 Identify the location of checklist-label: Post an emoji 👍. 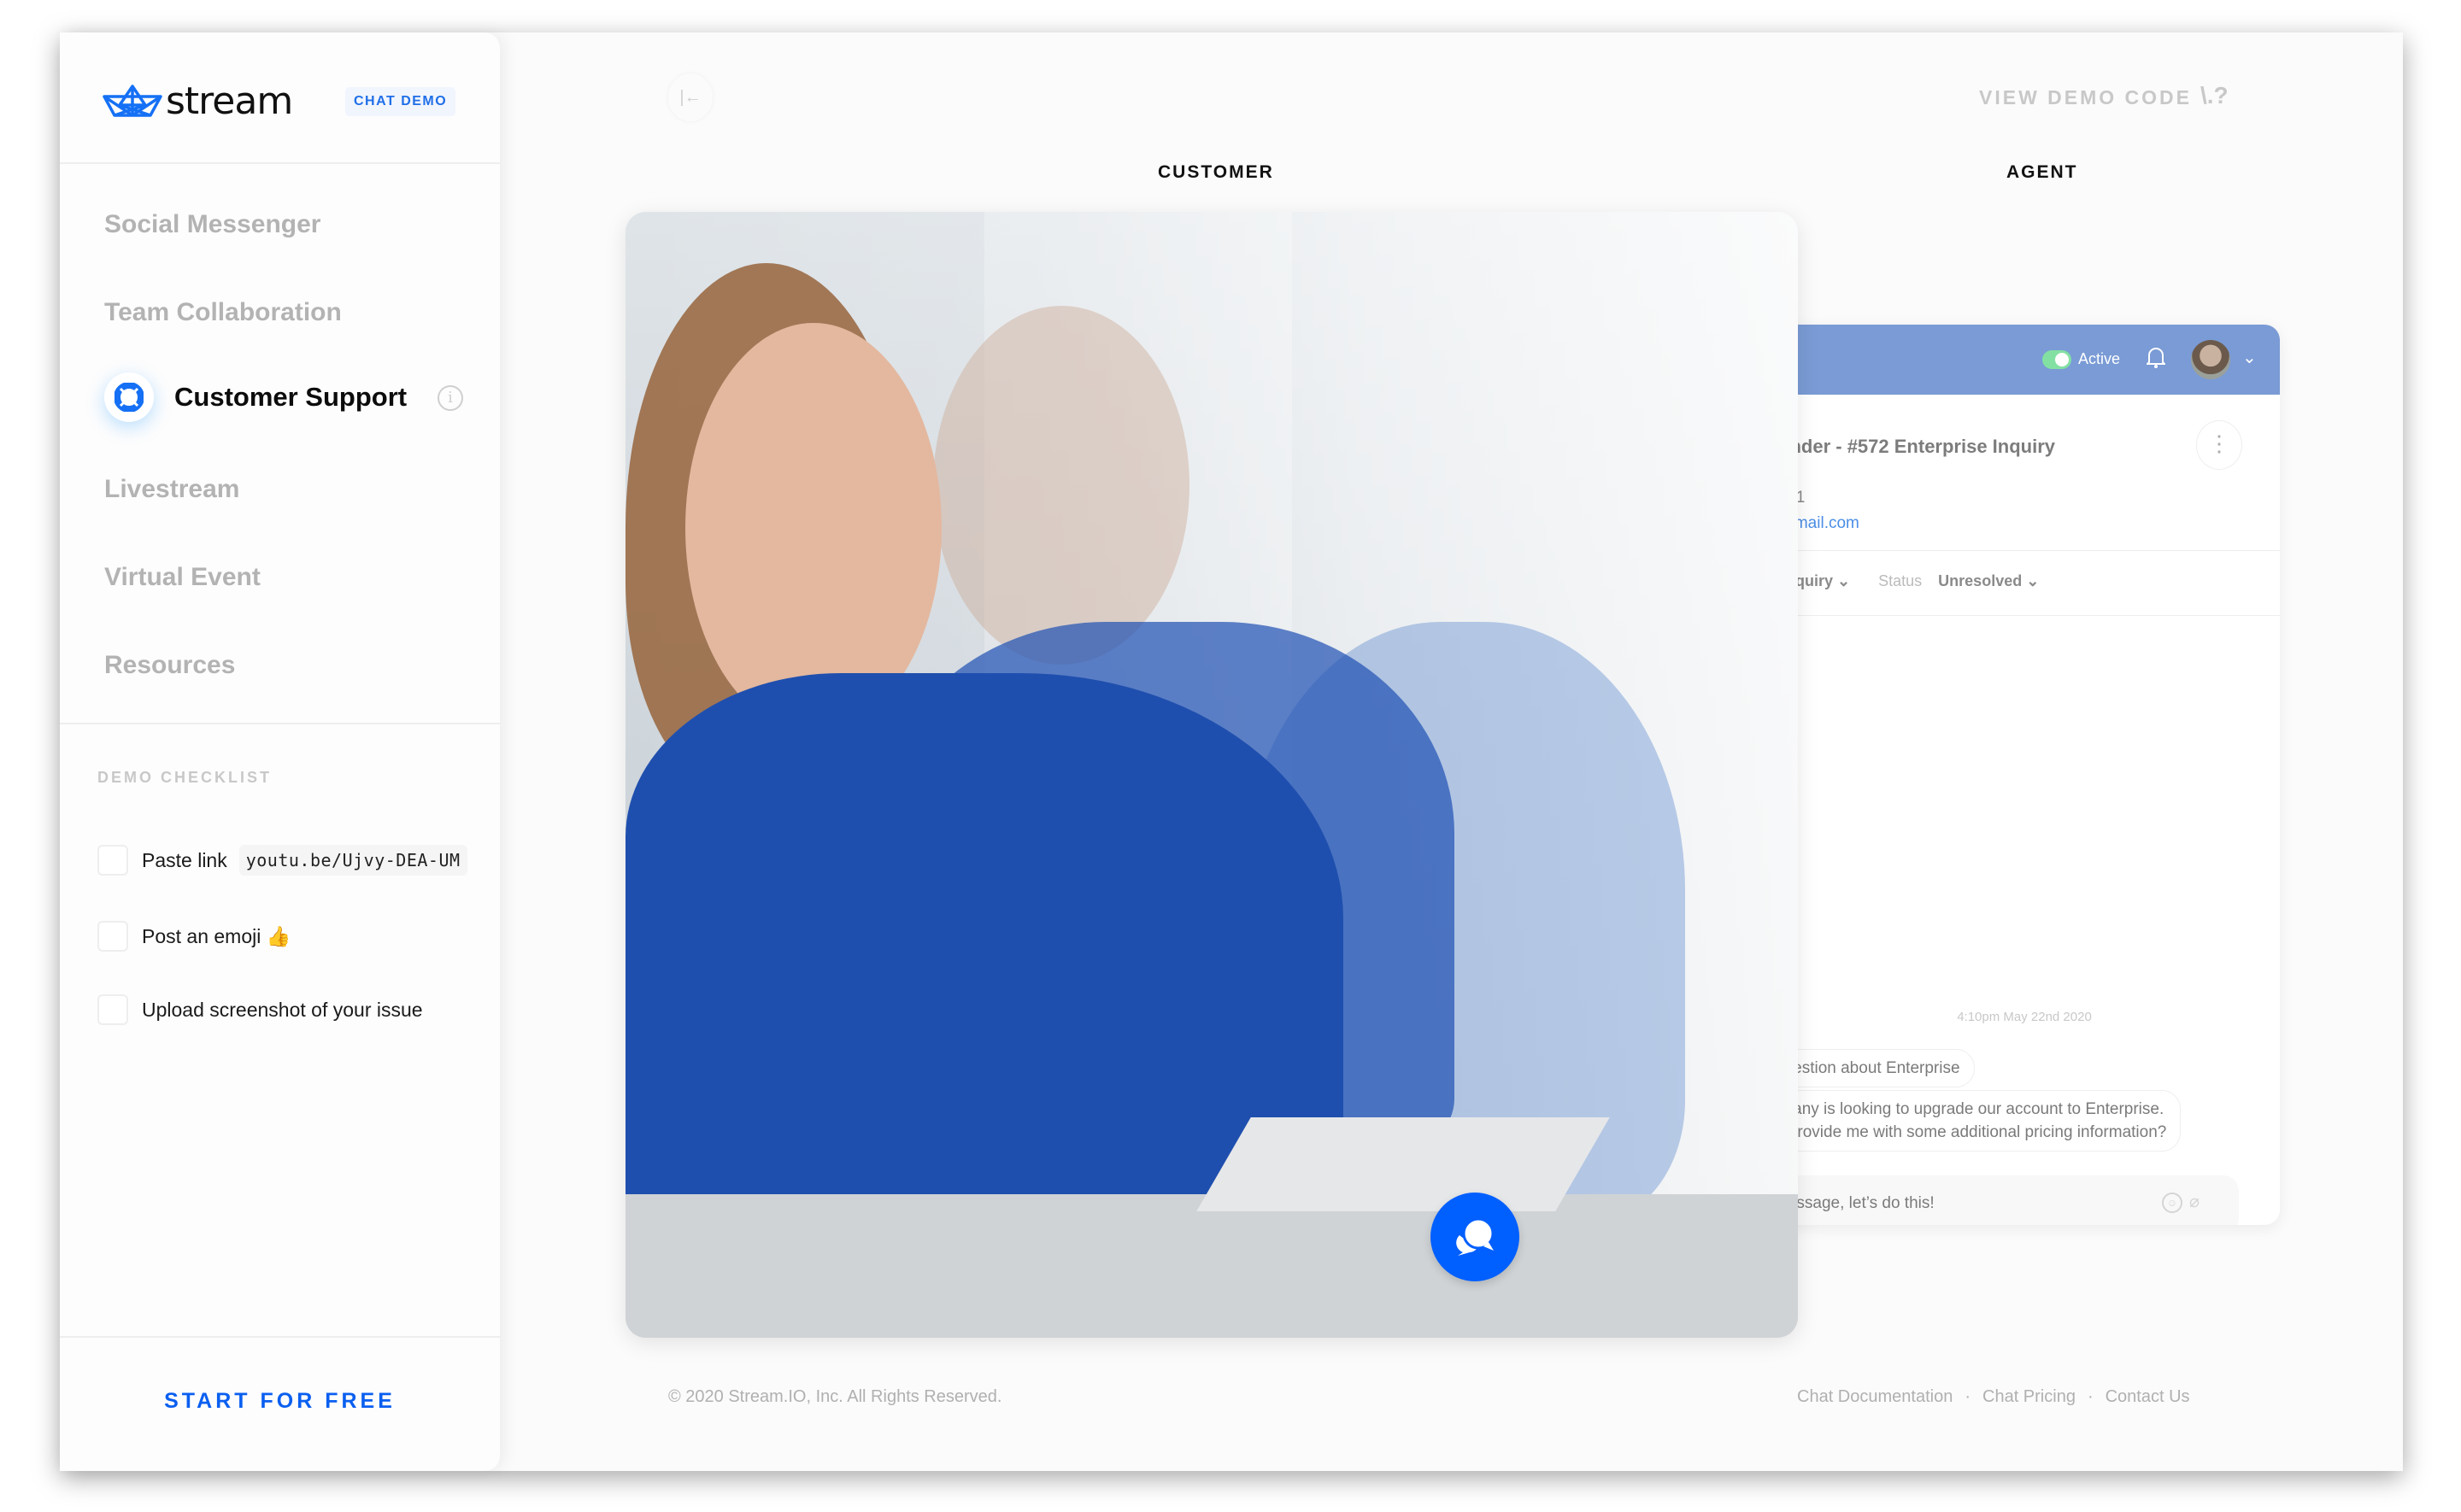
(217, 936).